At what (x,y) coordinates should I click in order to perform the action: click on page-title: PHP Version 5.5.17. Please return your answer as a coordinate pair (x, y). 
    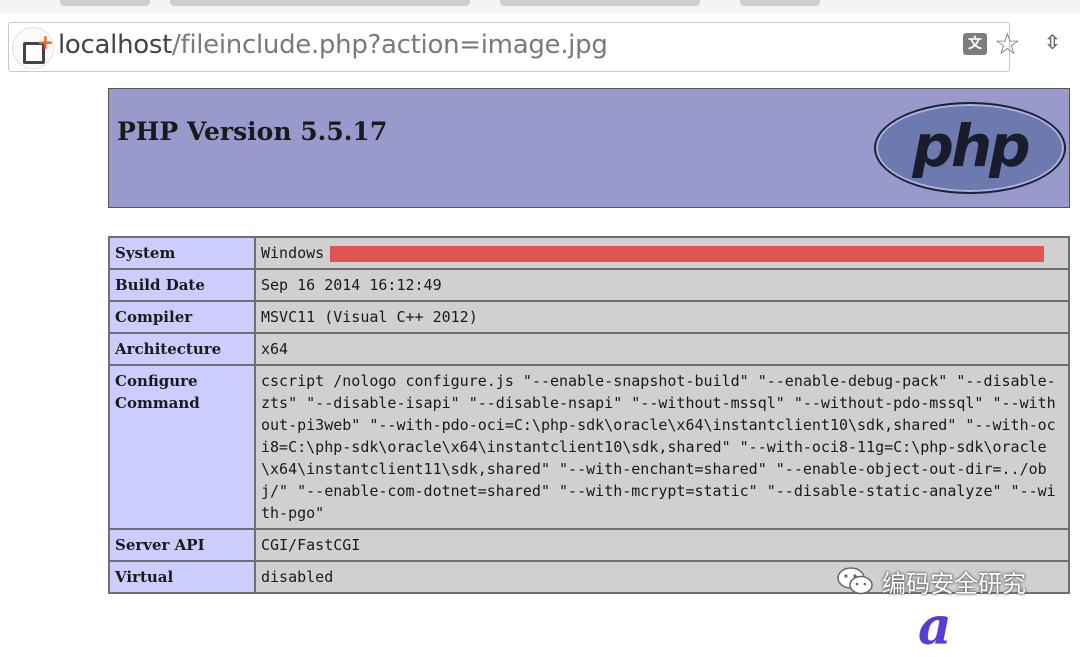
    Looking at the image, I should click on (252, 131).